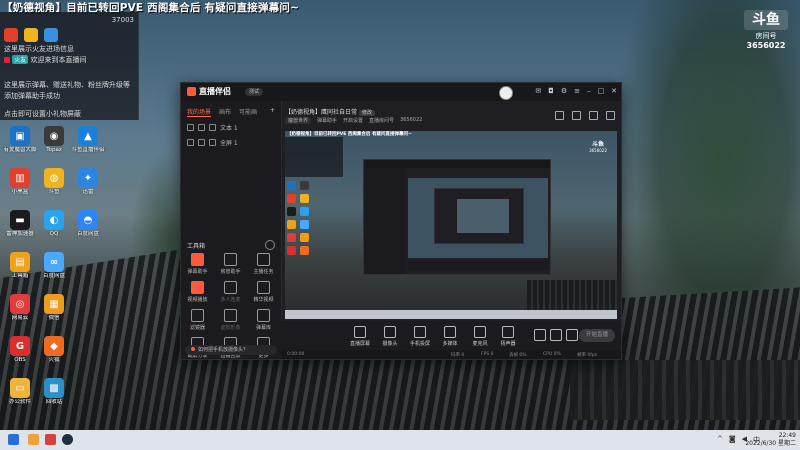  Describe the element at coordinates (366, 113) in the screenshot. I see `edit-room-button: 修改` at that location.